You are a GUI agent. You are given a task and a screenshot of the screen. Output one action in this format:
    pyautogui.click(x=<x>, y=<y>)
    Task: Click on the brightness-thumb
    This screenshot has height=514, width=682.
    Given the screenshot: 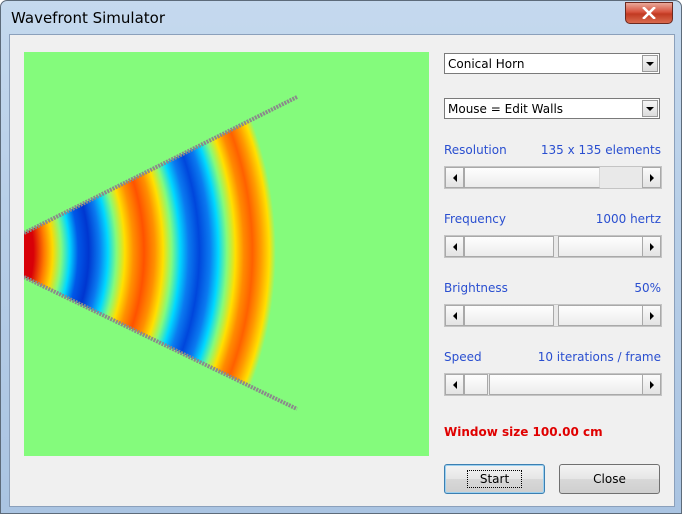 What is the action you would take?
    pyautogui.click(x=601, y=315)
    